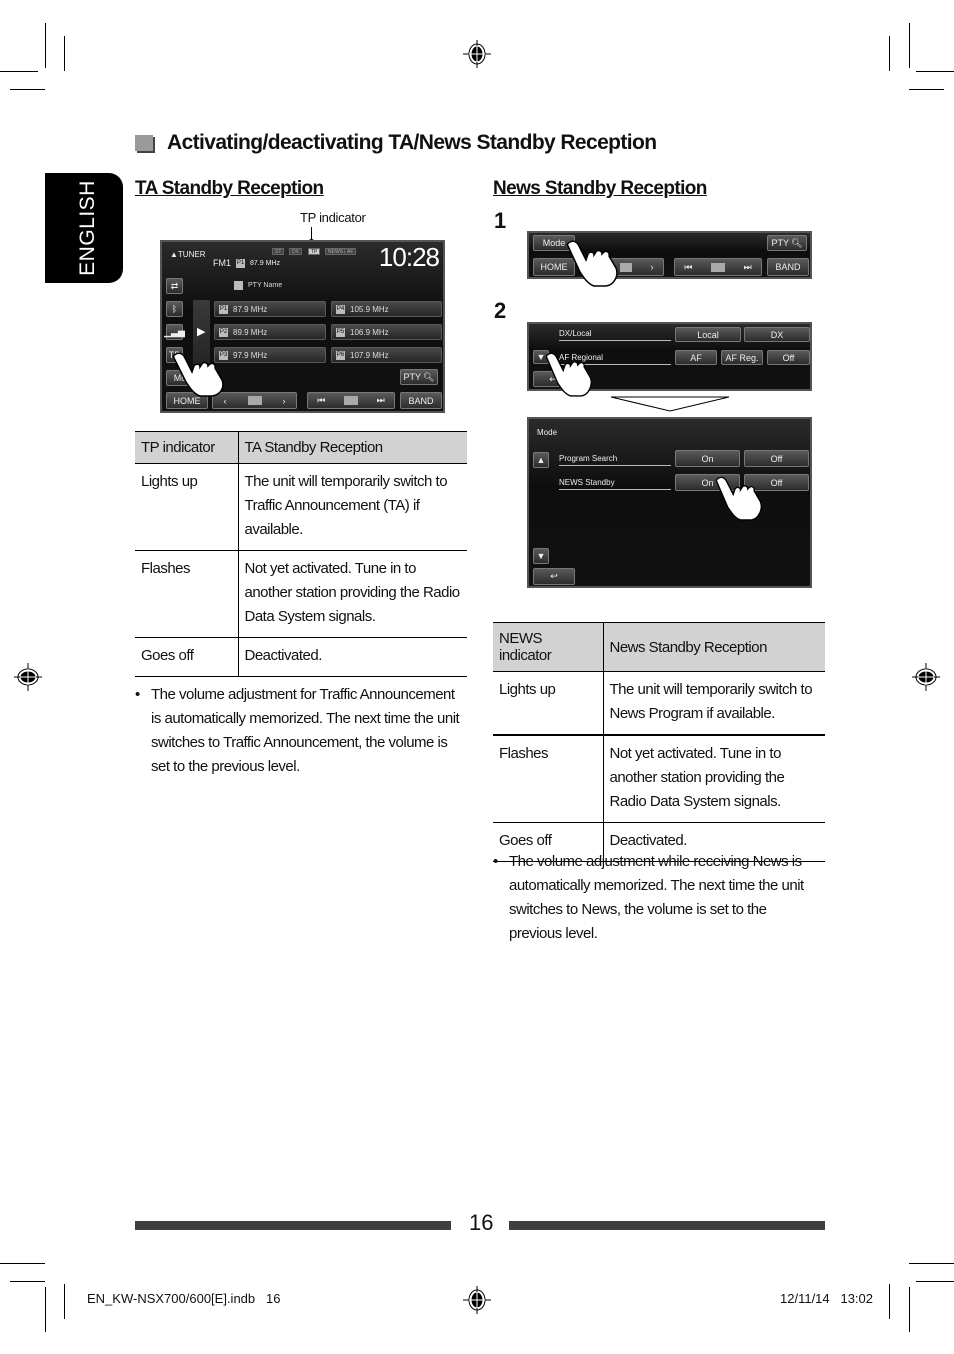  Describe the element at coordinates (827, 1298) in the screenshot. I see `footer-datetime: 12/11/14 13:02` at that location.